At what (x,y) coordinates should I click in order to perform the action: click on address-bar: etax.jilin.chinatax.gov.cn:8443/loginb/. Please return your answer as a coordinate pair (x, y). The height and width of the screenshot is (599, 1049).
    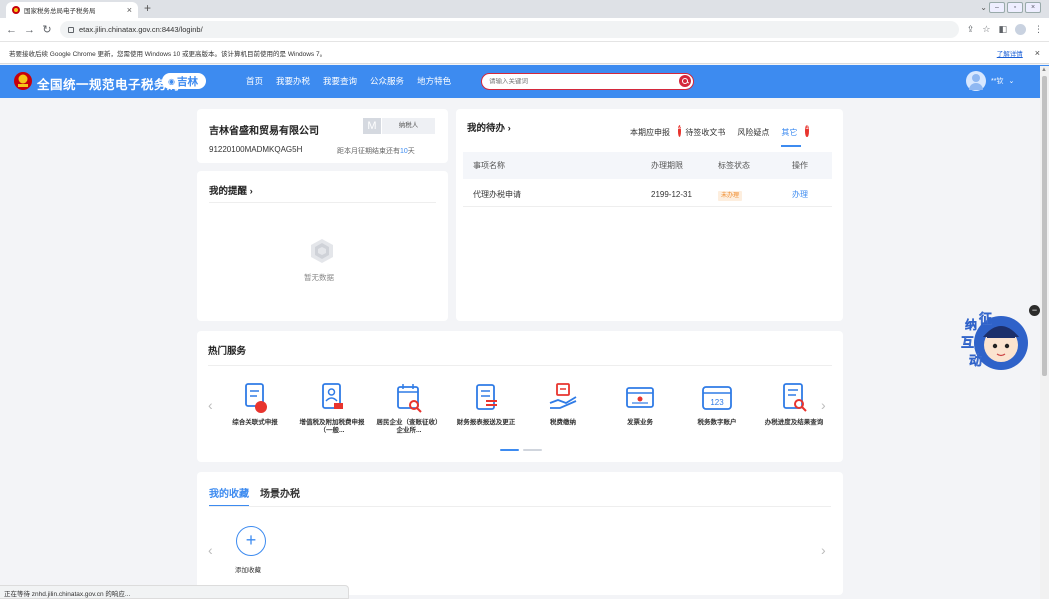
    Looking at the image, I should click on (509, 29).